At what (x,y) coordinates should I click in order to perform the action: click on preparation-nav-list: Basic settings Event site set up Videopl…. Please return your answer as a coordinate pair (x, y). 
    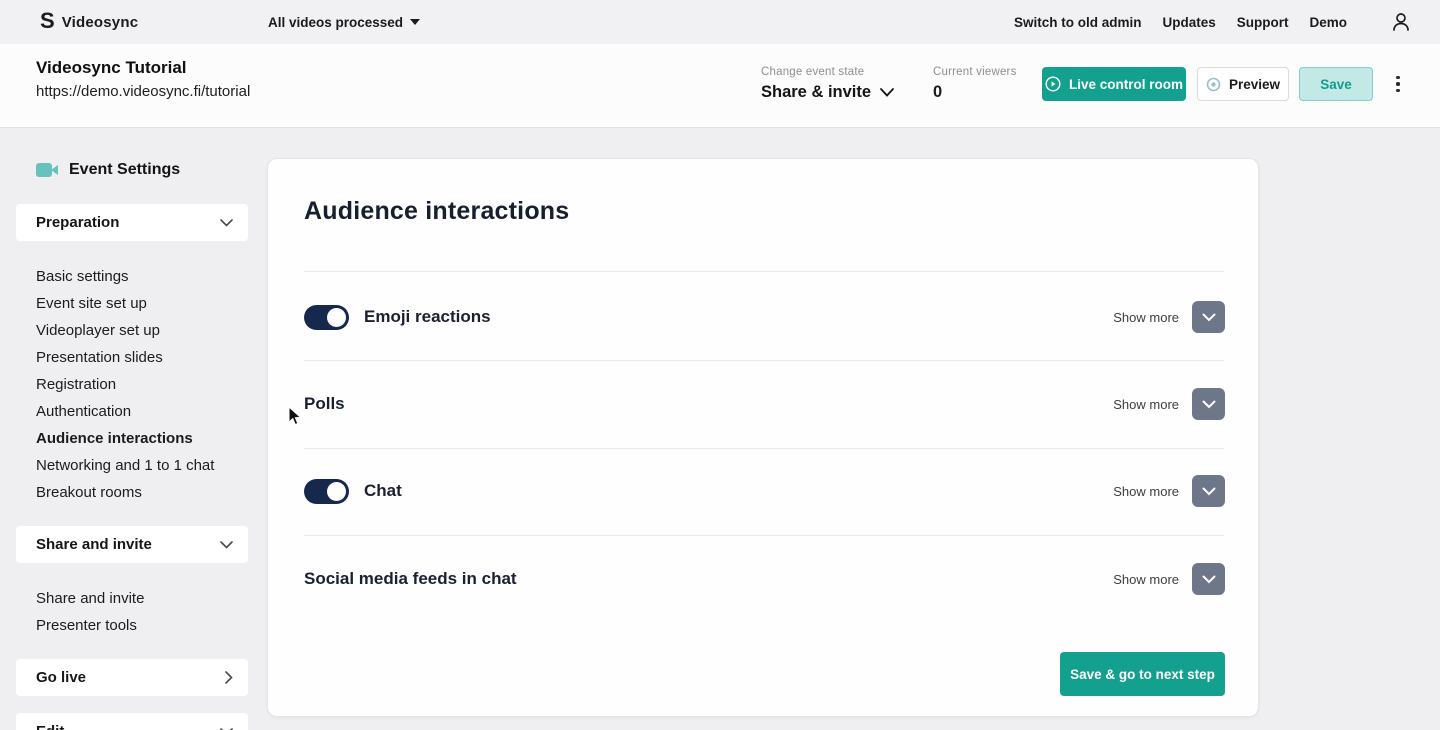
    Looking at the image, I should click on (142, 384).